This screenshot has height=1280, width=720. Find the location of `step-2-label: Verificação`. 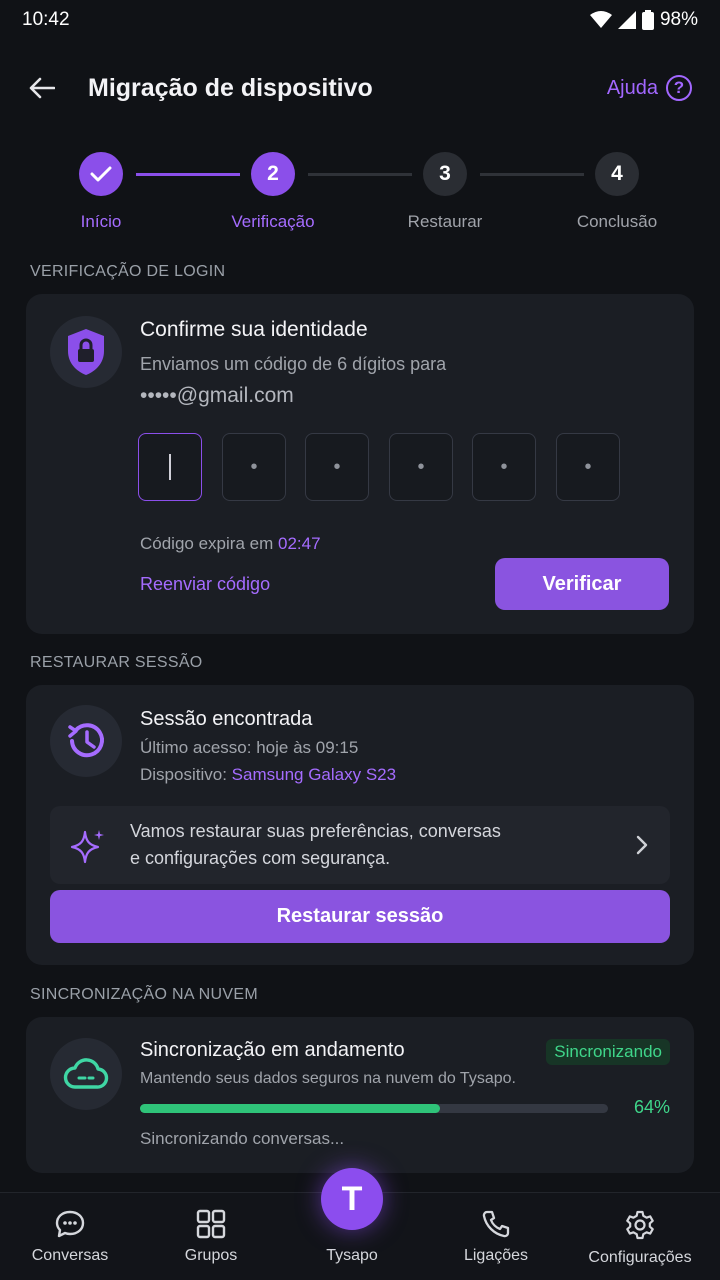

step-2-label: Verificação is located at coordinates (273, 221).